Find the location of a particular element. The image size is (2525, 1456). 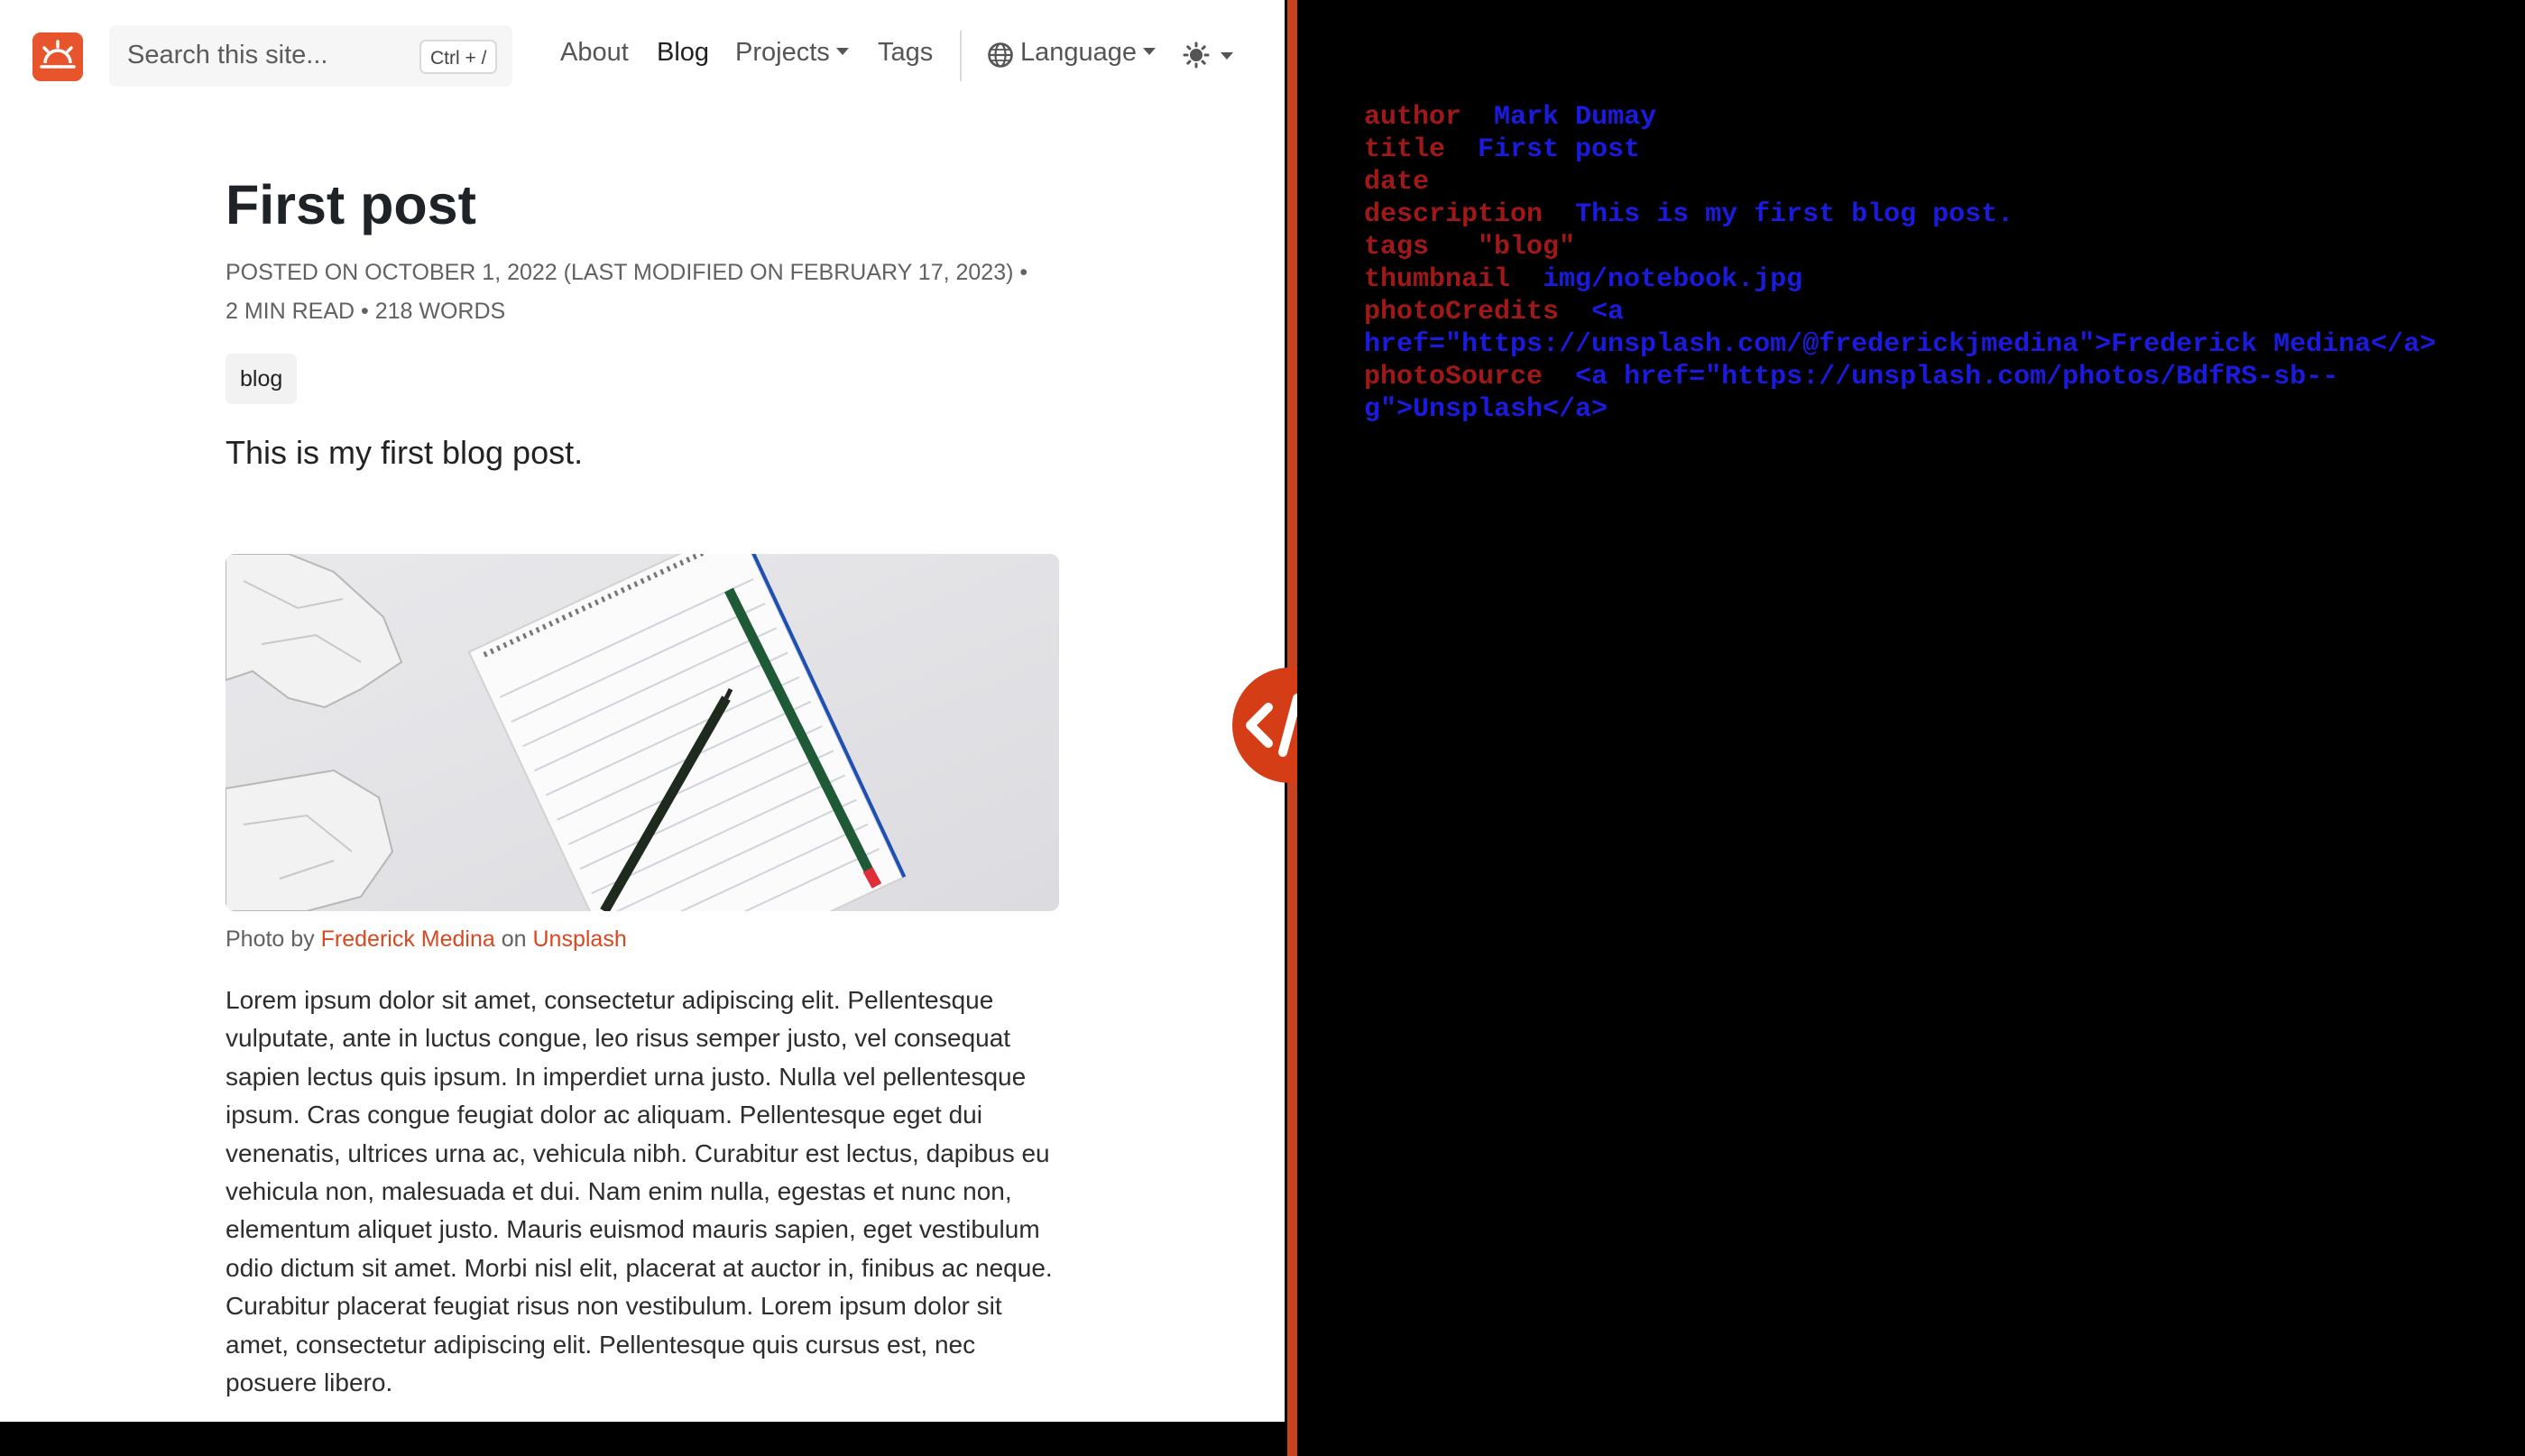

fm-tags-value: "blog" is located at coordinates (1527, 248).